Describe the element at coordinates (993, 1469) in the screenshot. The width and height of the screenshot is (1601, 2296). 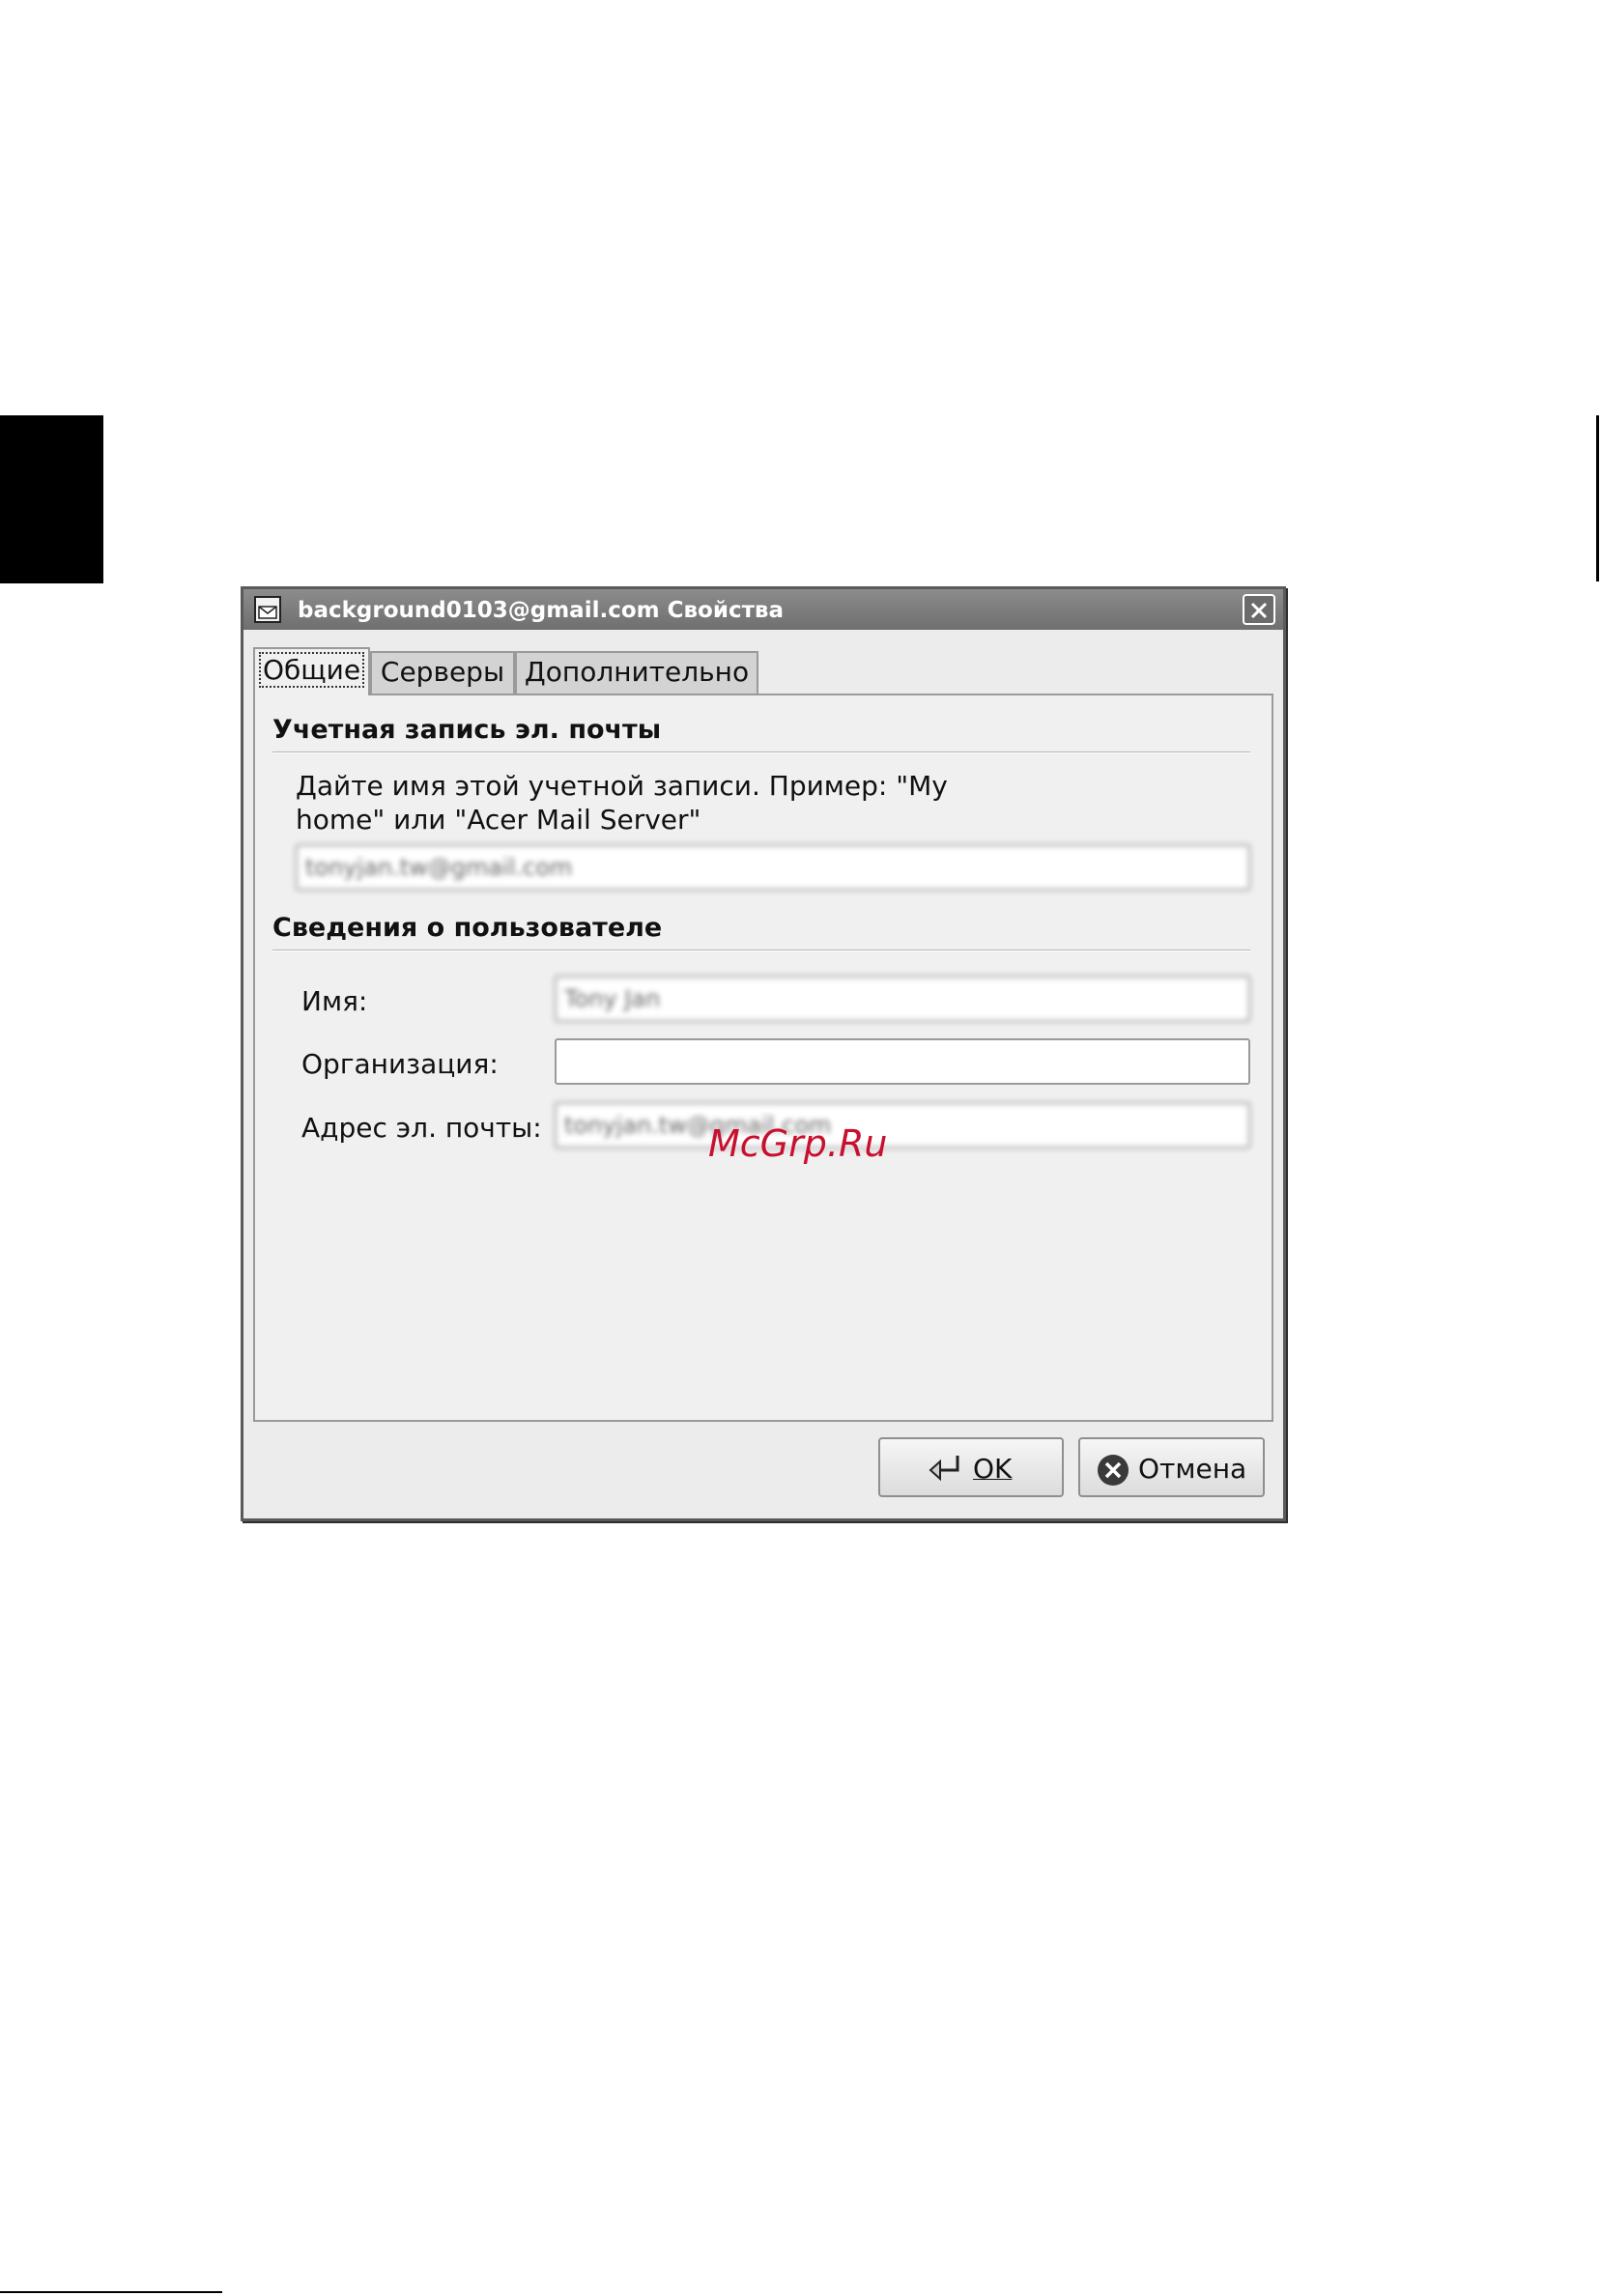
I see `ok-button-label: OK` at that location.